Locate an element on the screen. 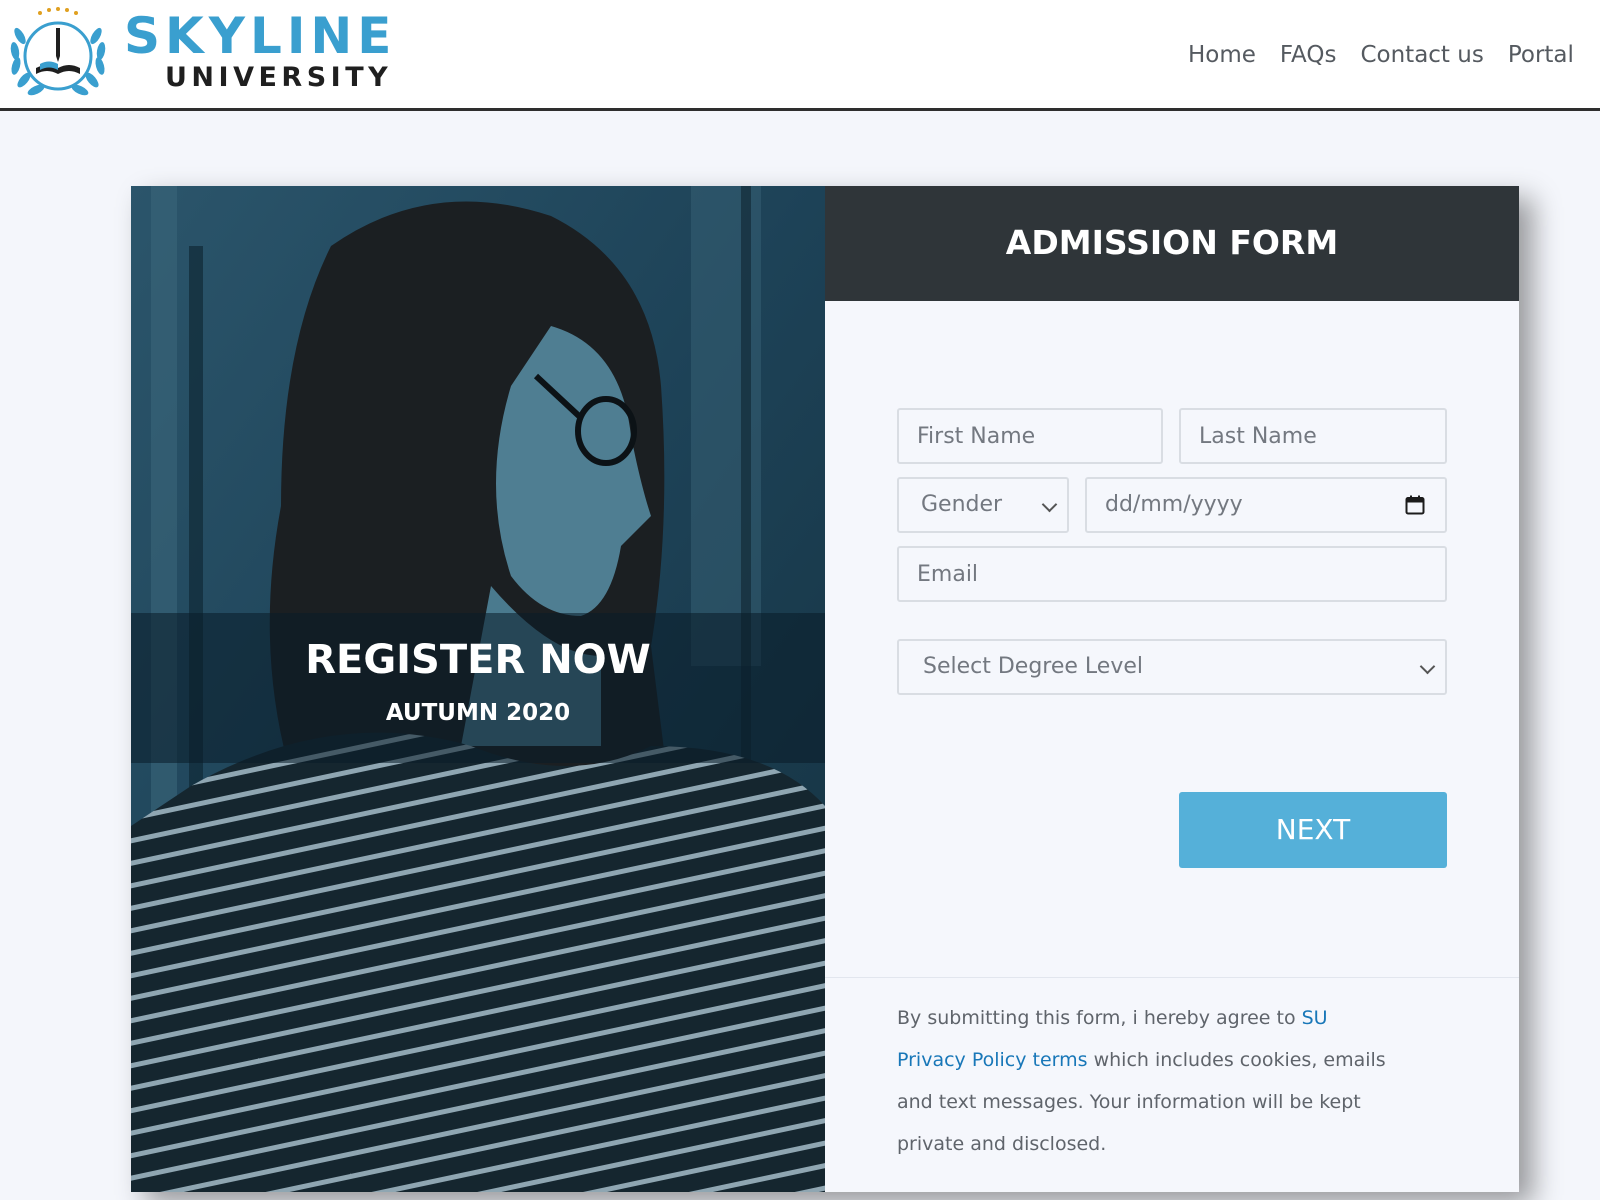 Image resolution: width=1600 pixels, height=1200 pixels. register-title: REGISTER NOW is located at coordinates (478, 660).